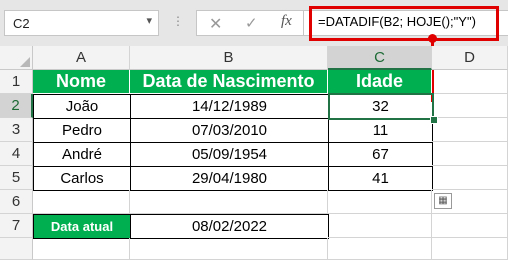 The image size is (508, 260). Describe the element at coordinates (286, 21) in the screenshot. I see `fx-icon: fx` at that location.